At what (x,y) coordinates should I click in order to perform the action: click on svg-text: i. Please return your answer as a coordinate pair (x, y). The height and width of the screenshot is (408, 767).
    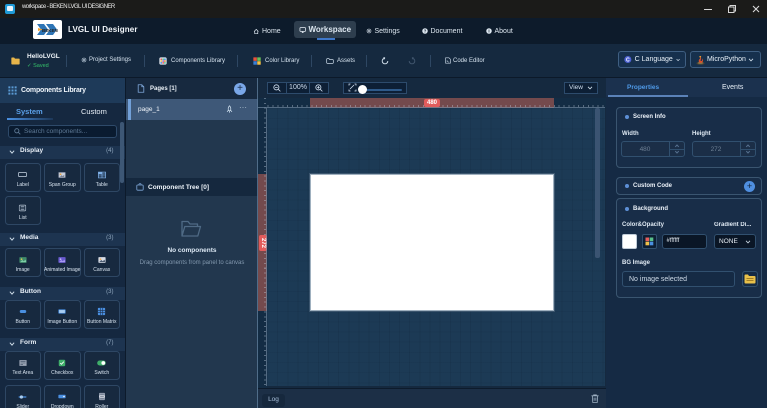
    Looking at the image, I should click on (488, 31).